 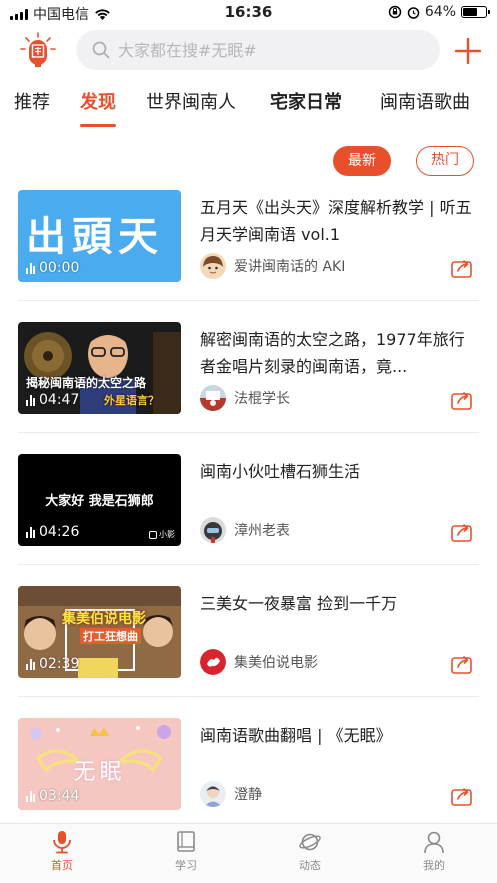 What do you see at coordinates (290, 267) in the screenshot?
I see `author-name: 爱讲闽南话的 AKI` at bounding box center [290, 267].